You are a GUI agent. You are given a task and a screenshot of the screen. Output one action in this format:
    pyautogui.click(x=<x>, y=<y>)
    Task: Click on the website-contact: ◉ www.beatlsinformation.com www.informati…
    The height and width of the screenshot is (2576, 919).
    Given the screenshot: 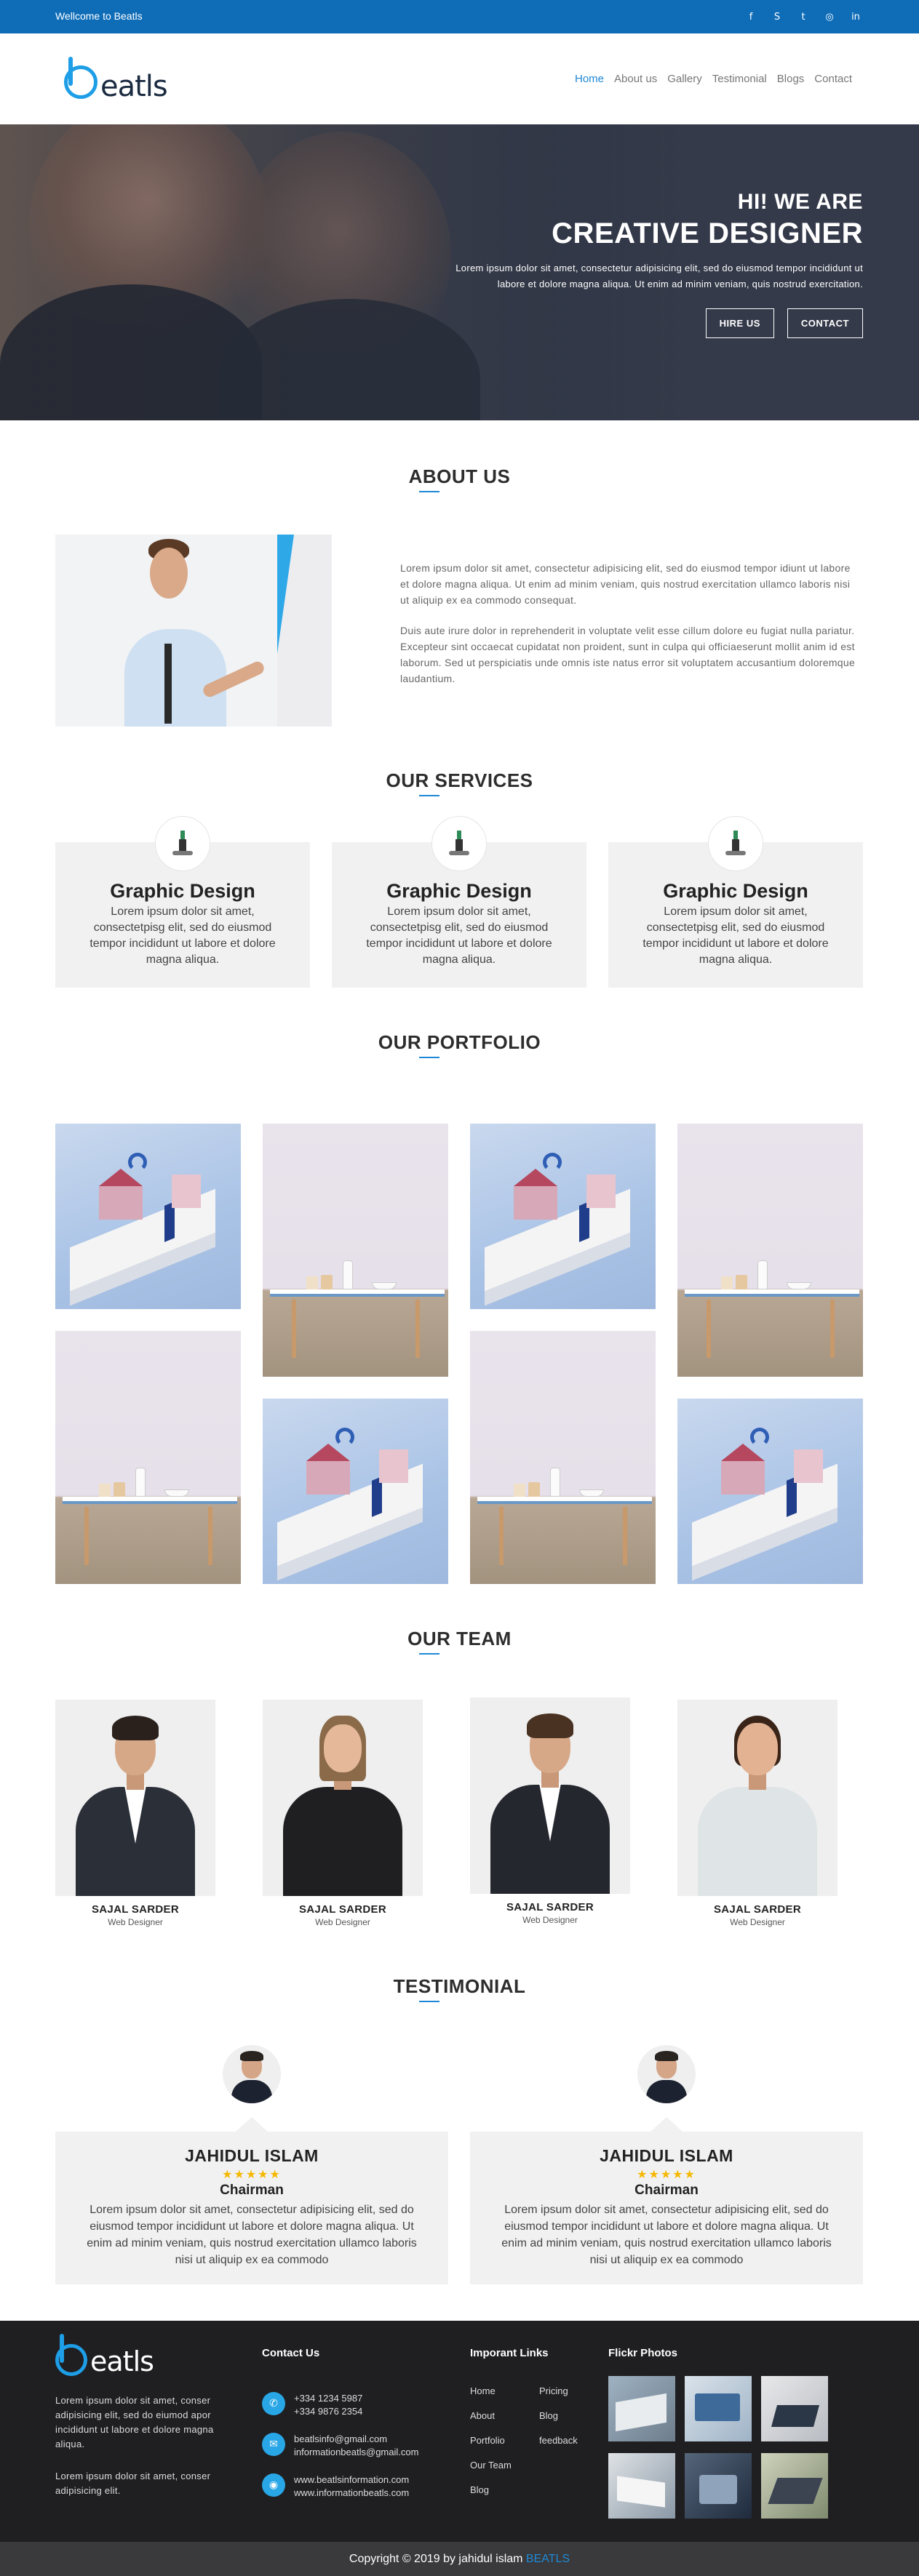 What is the action you would take?
    pyautogui.click(x=335, y=2486)
    